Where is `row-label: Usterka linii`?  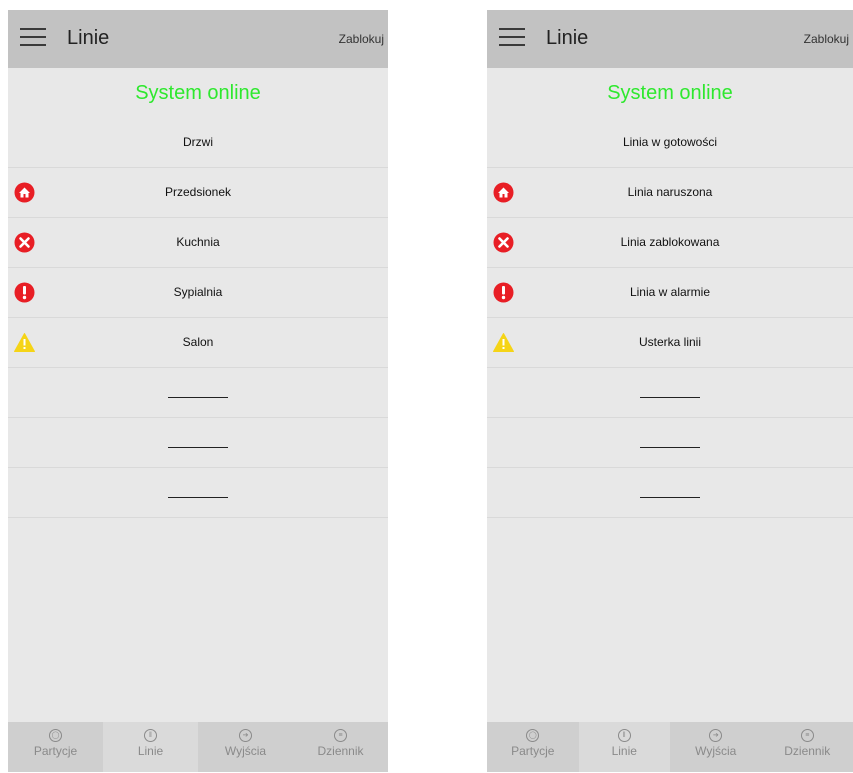
row-label: Usterka linii is located at coordinates (669, 342).